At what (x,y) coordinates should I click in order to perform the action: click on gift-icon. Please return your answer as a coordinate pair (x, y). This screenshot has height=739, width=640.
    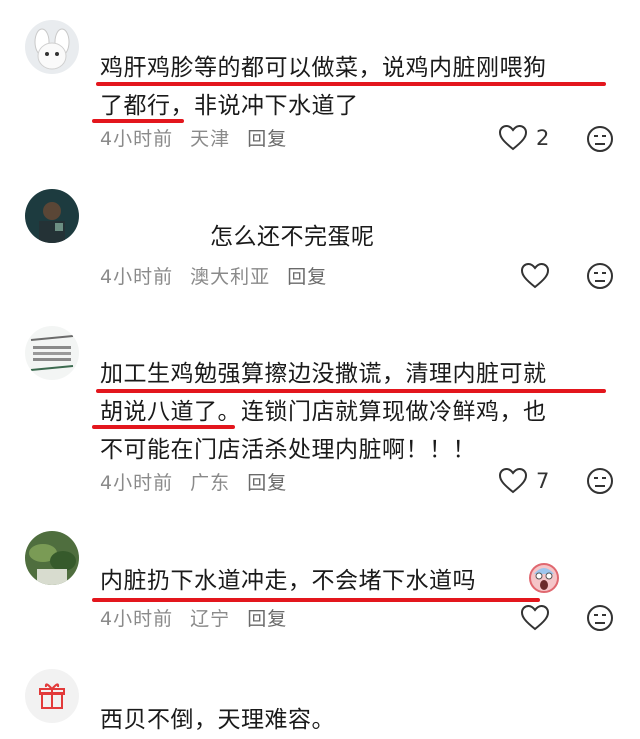
    Looking at the image, I should click on (52, 696).